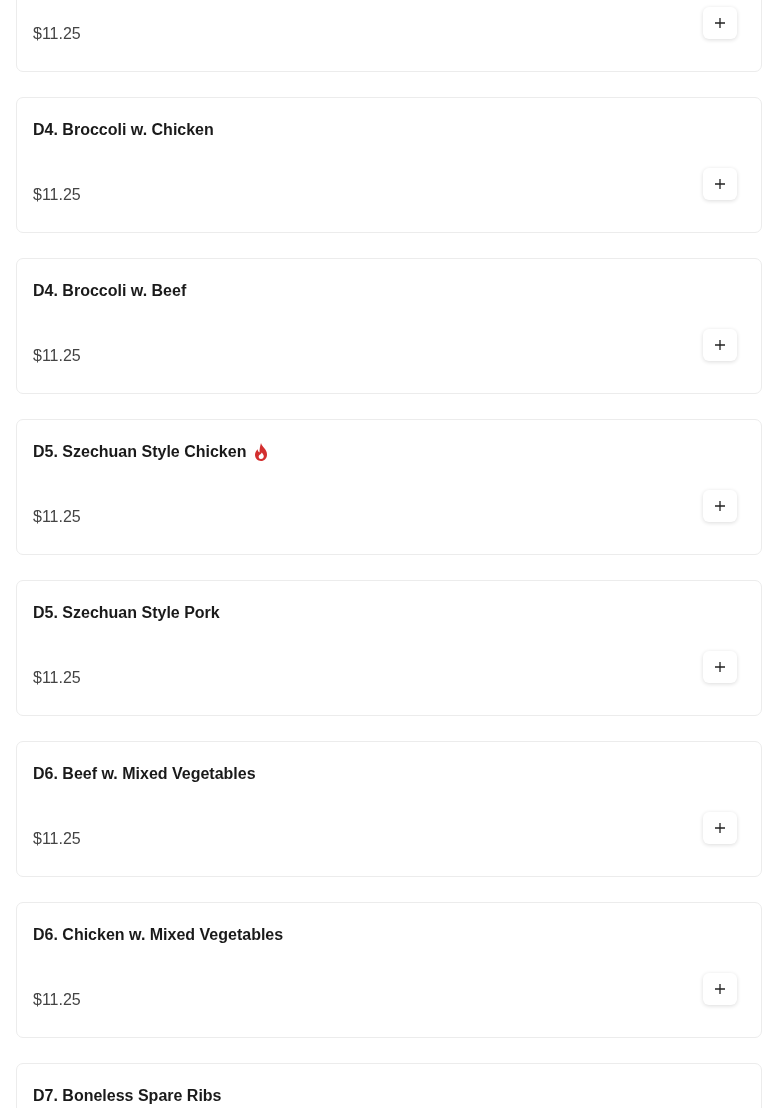 The image size is (778, 1108). I want to click on dish-name: D7. Boneless Spare Ribs, so click(127, 1096).